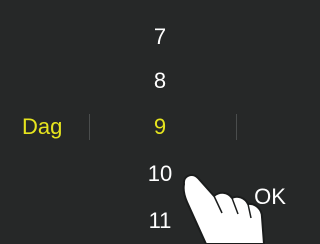  What do you see at coordinates (89, 127) in the screenshot?
I see `left-selection-divider` at bounding box center [89, 127].